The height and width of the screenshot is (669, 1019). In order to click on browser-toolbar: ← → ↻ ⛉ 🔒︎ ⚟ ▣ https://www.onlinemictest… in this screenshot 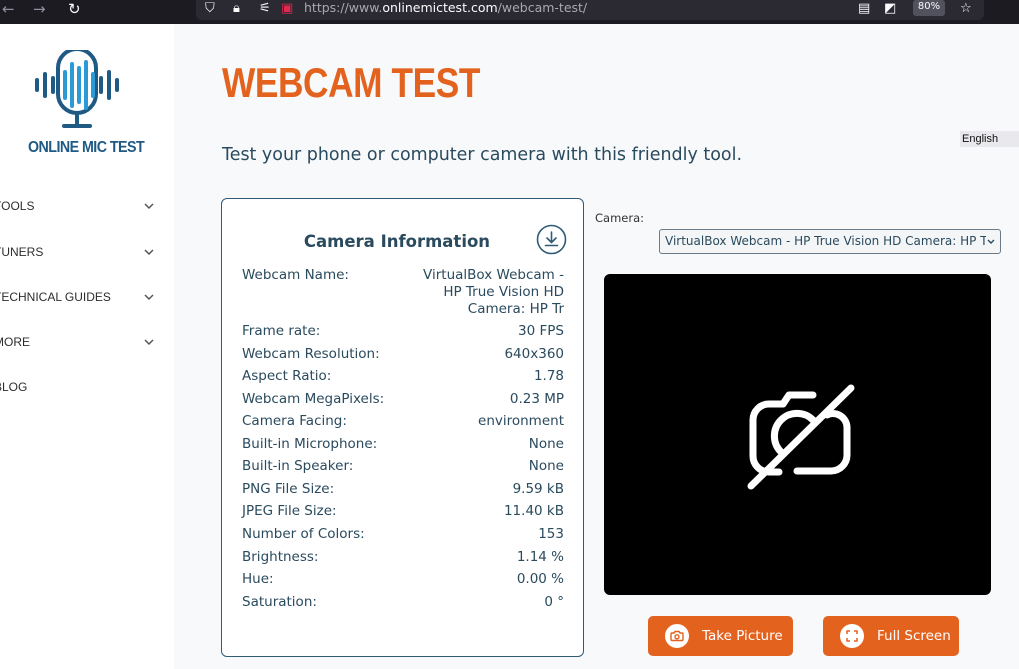, I will do `click(509, 12)`.